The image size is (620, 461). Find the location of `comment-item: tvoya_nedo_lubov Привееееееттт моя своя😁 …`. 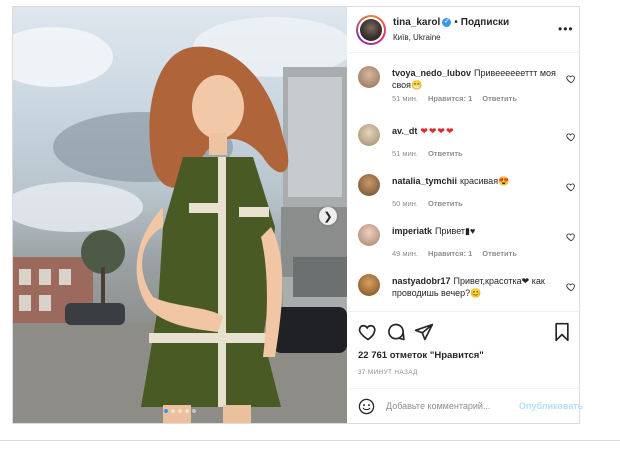

comment-item: tvoya_nedo_lubov Привееееееттт моя своя😁 … is located at coordinates (464, 79).